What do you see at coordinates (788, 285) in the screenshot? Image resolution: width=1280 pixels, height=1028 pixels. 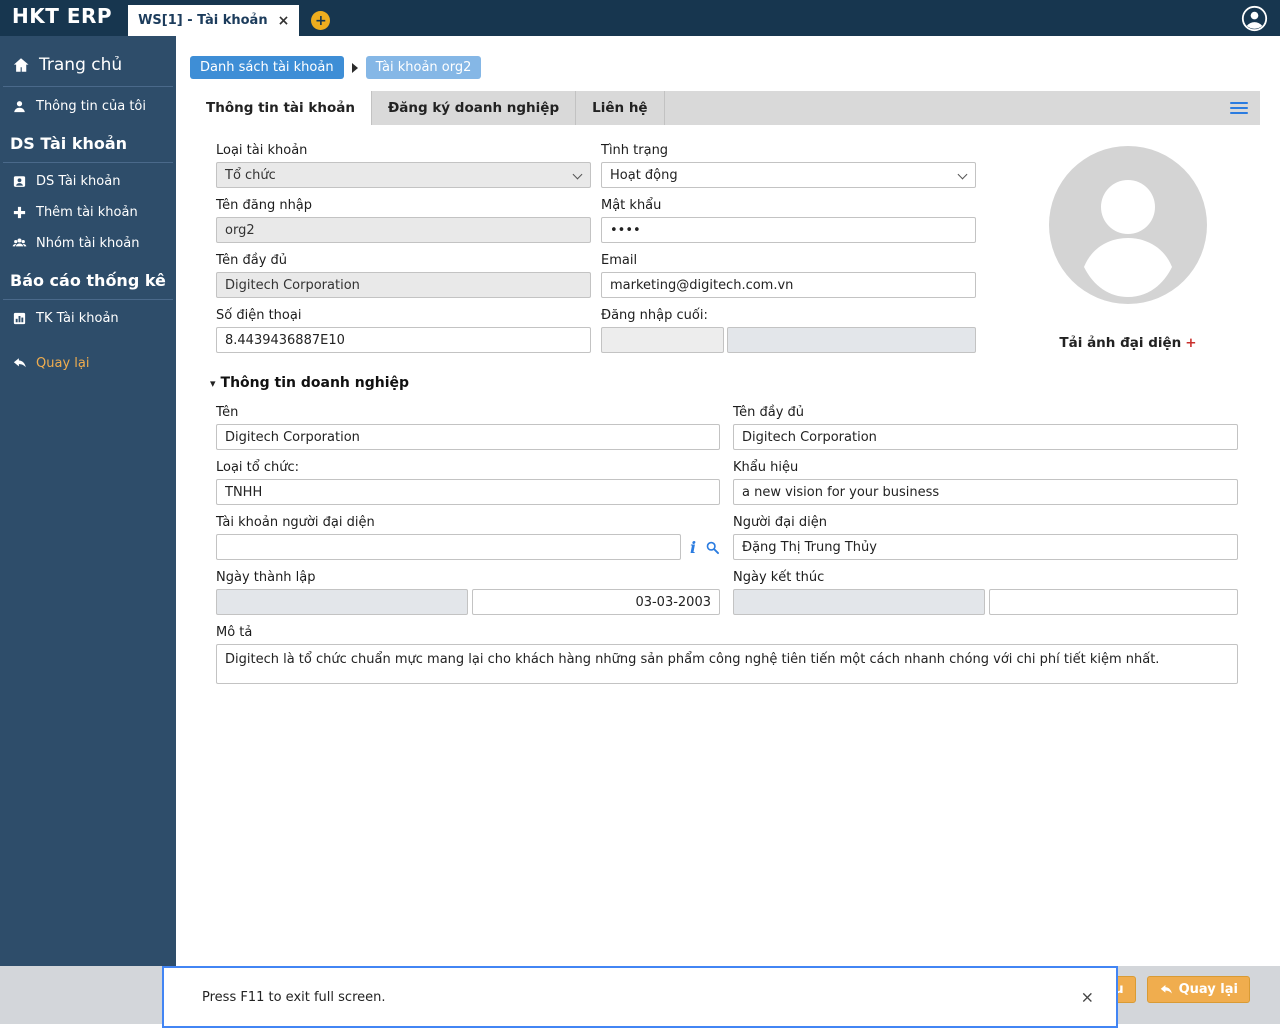 I see `email-input` at bounding box center [788, 285].